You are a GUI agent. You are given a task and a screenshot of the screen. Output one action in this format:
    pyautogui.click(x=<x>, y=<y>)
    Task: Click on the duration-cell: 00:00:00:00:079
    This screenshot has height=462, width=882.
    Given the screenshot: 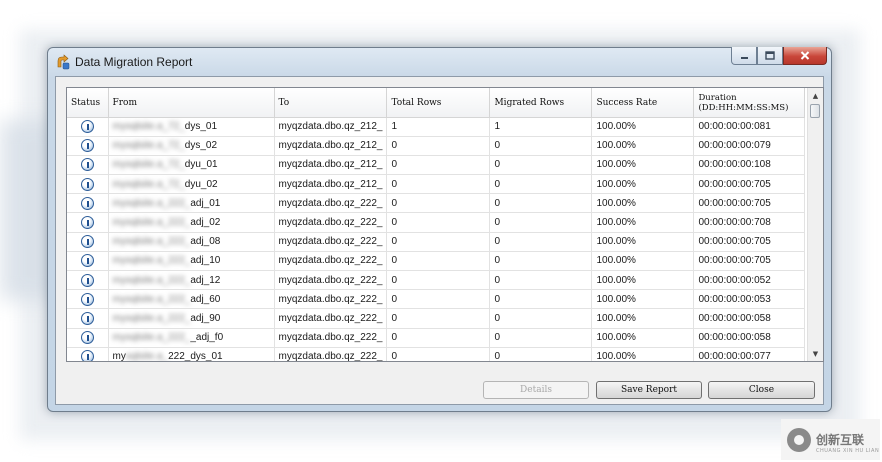 What is the action you would take?
    pyautogui.click(x=749, y=146)
    